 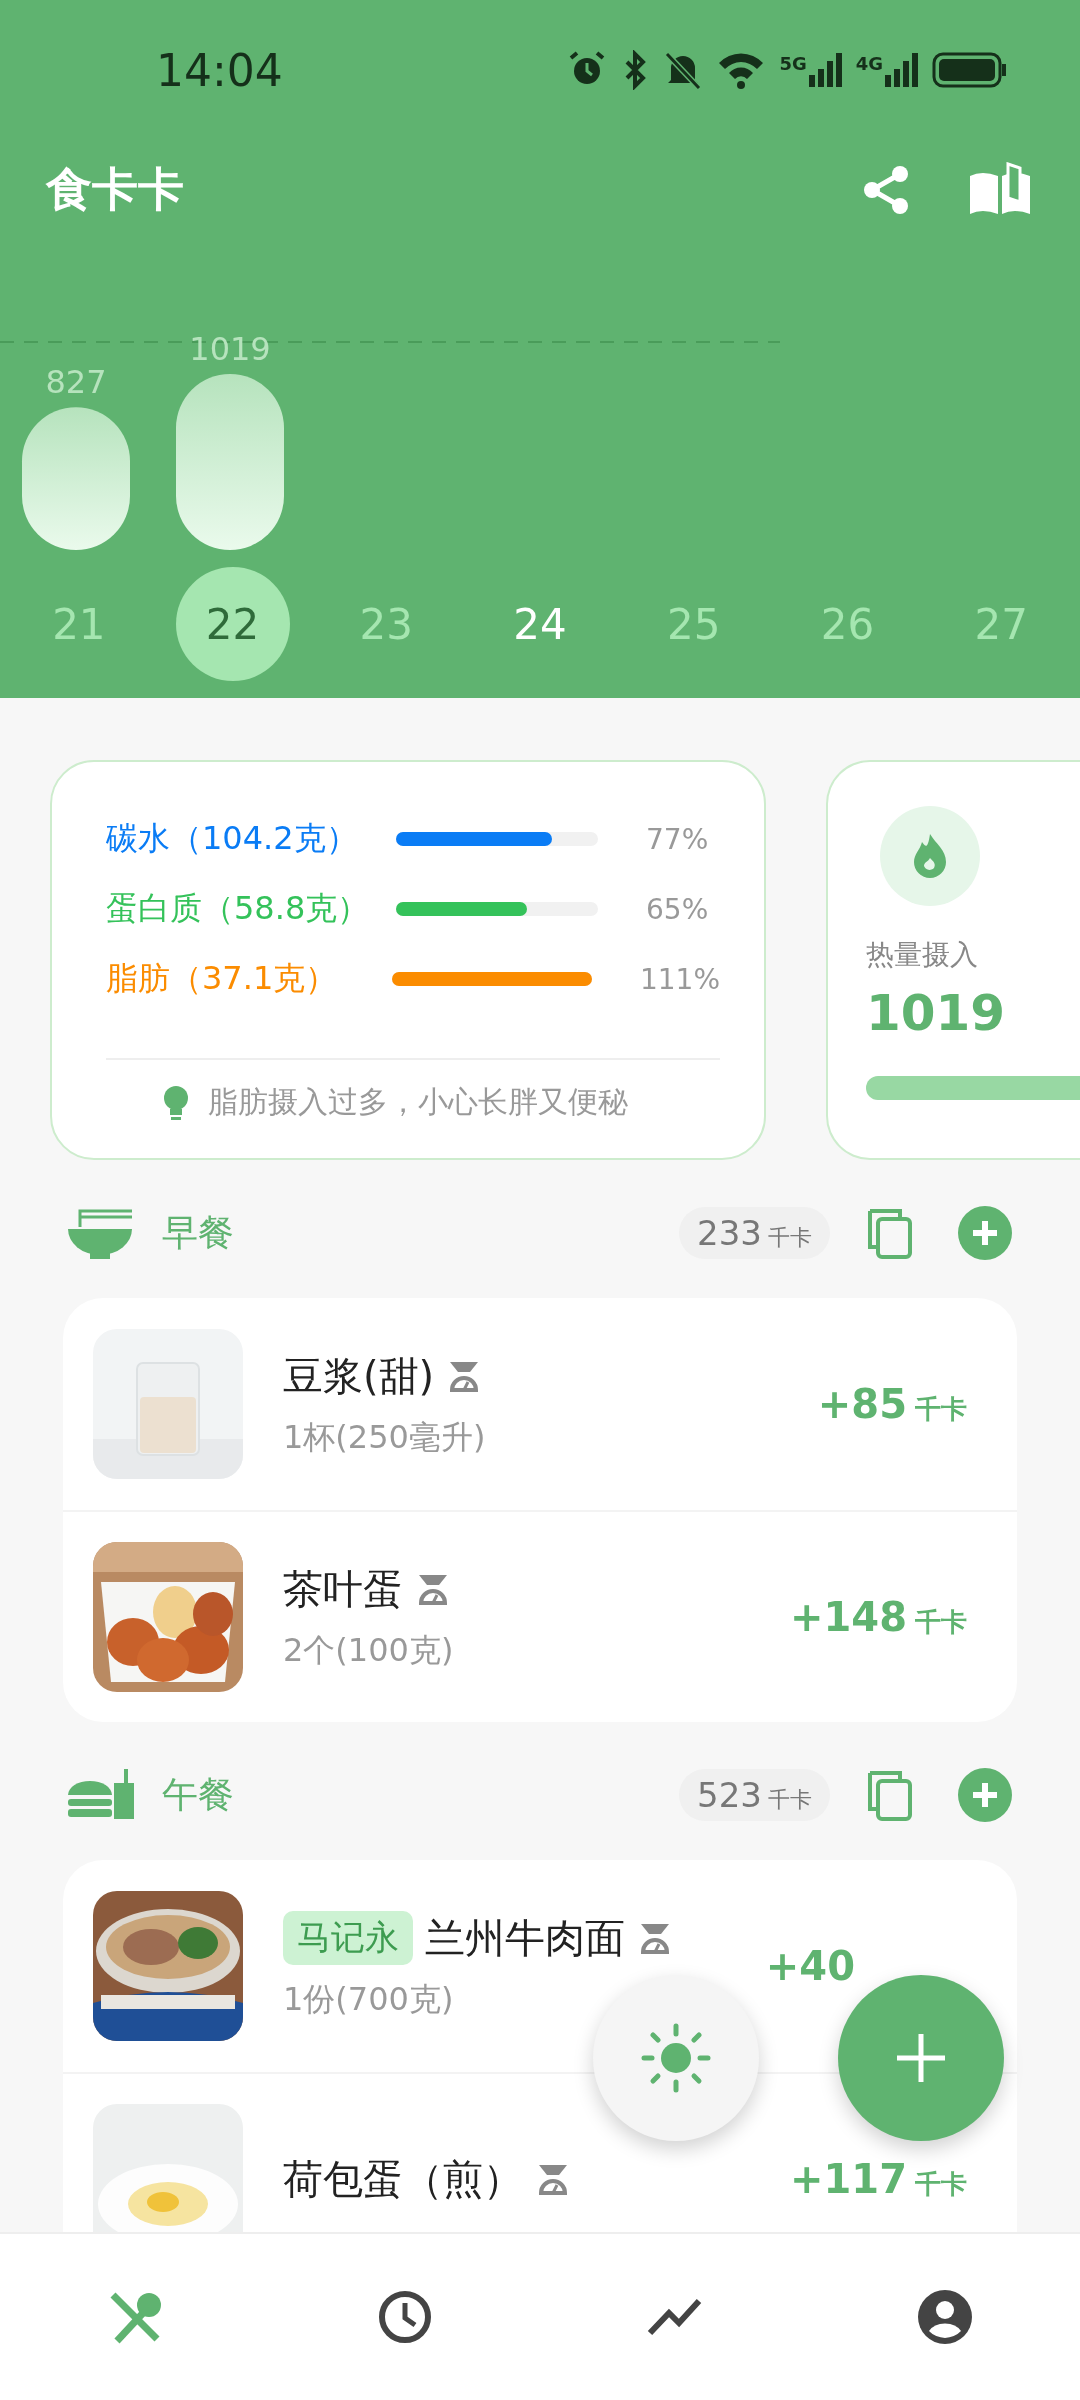 I want to click on food-portion: 1份(700克), so click(x=369, y=1999).